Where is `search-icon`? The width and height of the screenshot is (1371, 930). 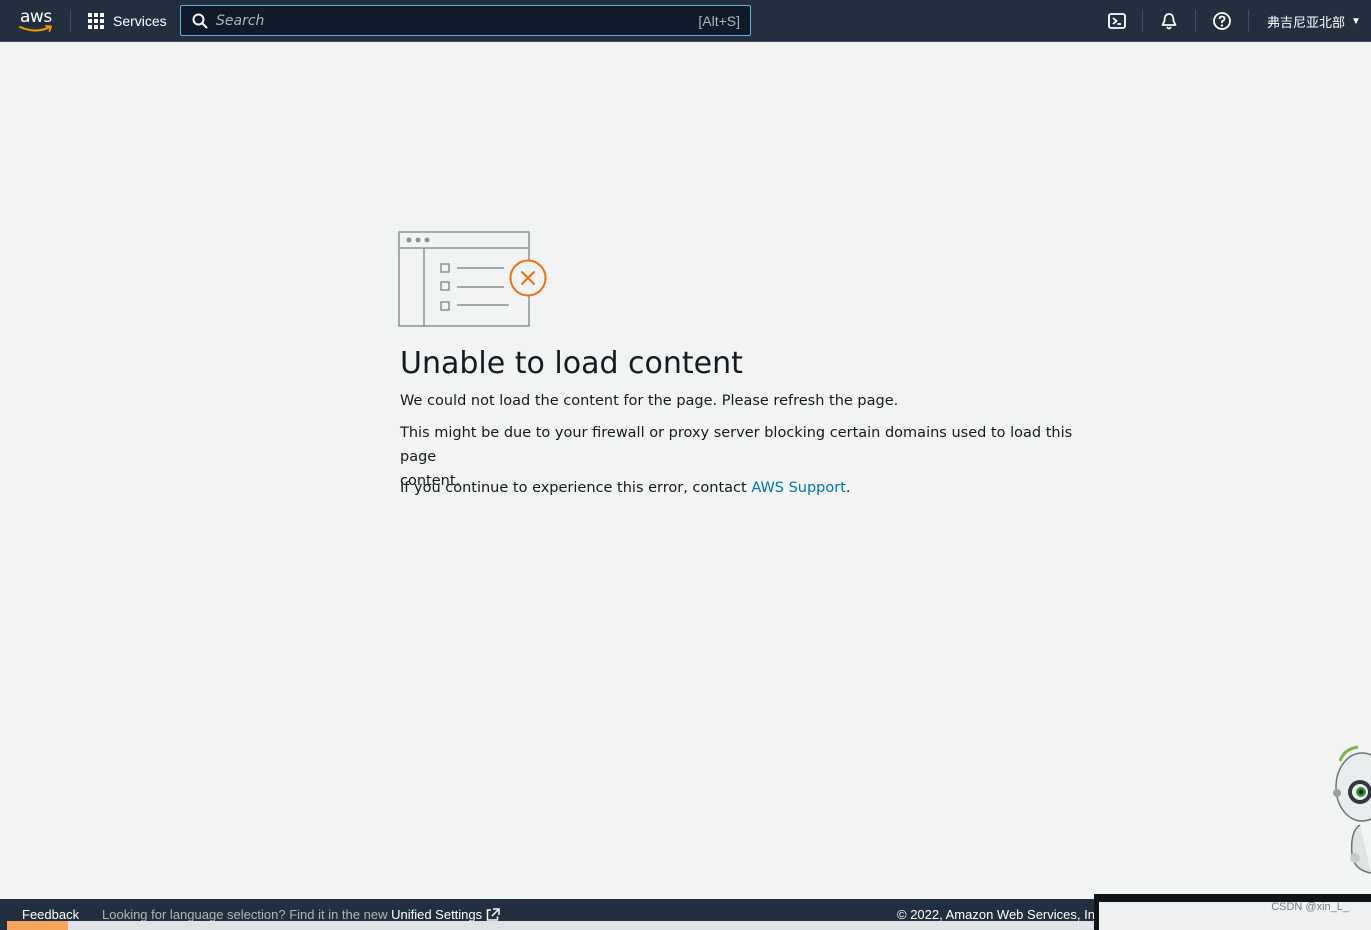 search-icon is located at coordinates (200, 20).